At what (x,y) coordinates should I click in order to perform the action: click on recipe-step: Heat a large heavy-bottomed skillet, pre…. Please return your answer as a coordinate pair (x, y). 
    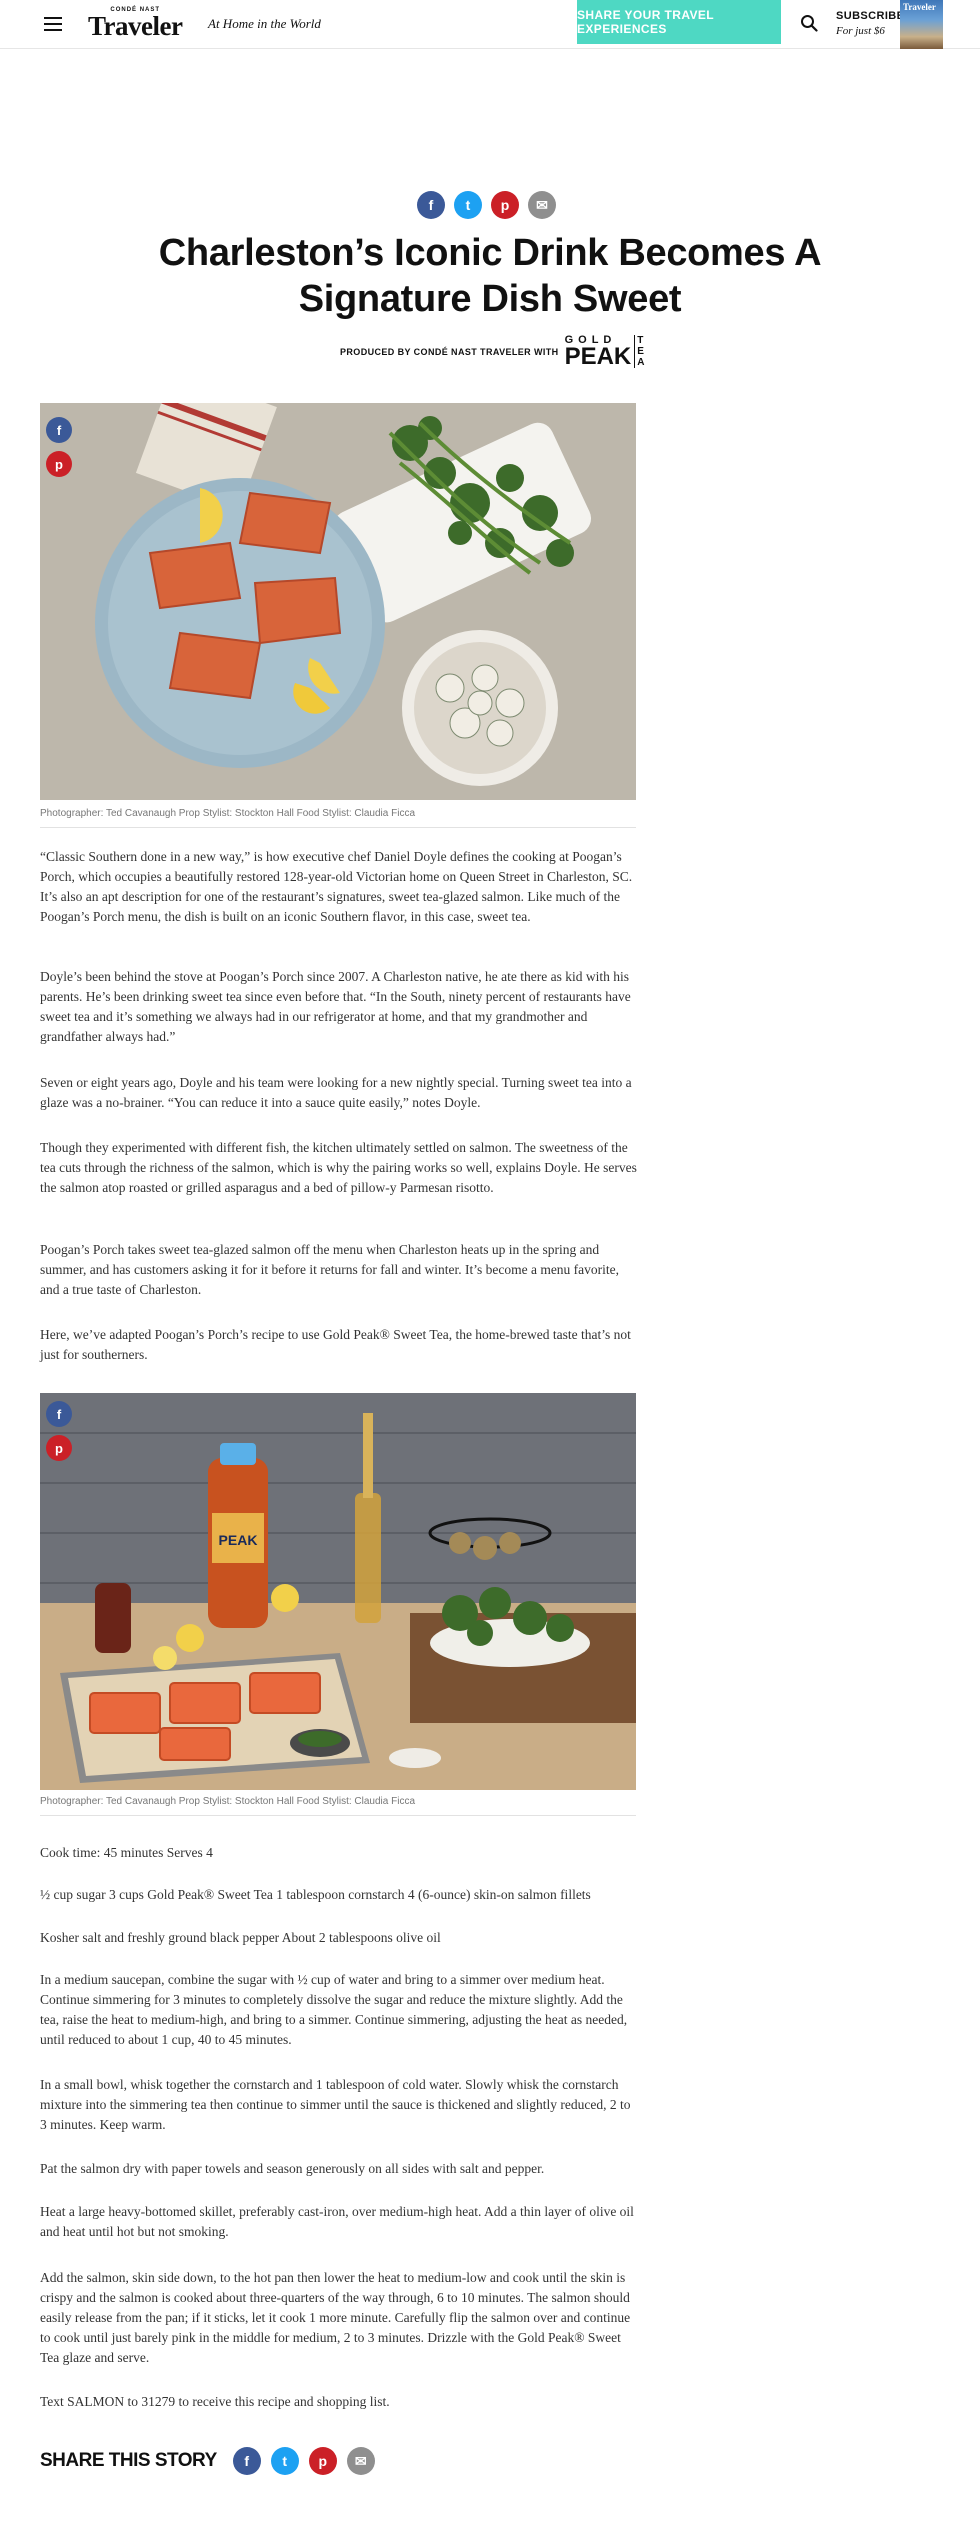
    Looking at the image, I should click on (337, 2221).